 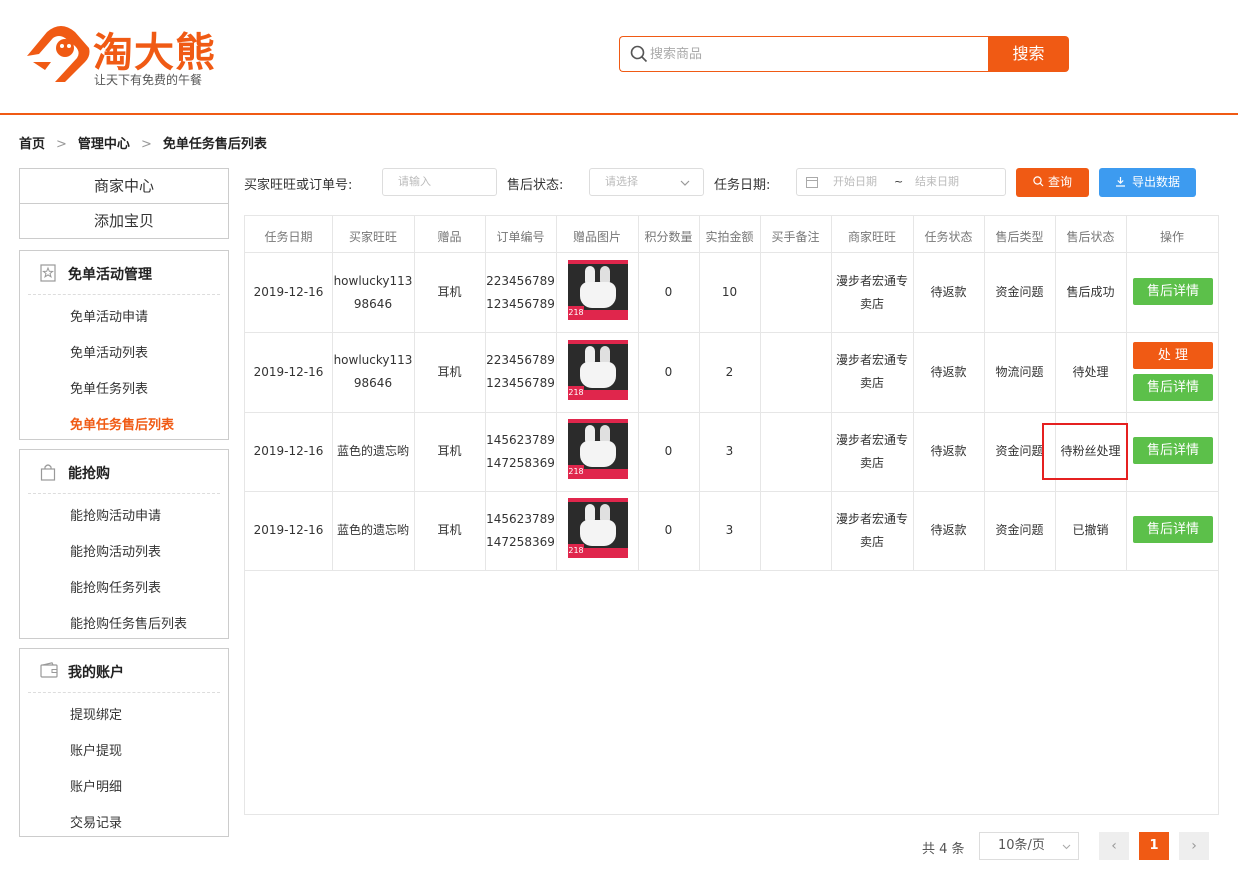 I want to click on sidebar-item-free-aftersale: 免单任务售后列表, so click(x=122, y=423).